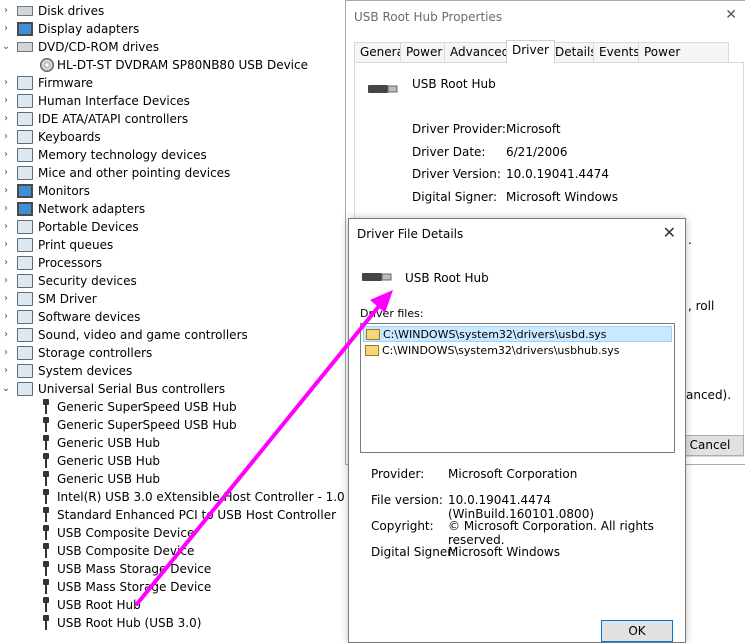 This screenshot has width=745, height=643. What do you see at coordinates (637, 631) in the screenshot?
I see `ok-button: OK` at bounding box center [637, 631].